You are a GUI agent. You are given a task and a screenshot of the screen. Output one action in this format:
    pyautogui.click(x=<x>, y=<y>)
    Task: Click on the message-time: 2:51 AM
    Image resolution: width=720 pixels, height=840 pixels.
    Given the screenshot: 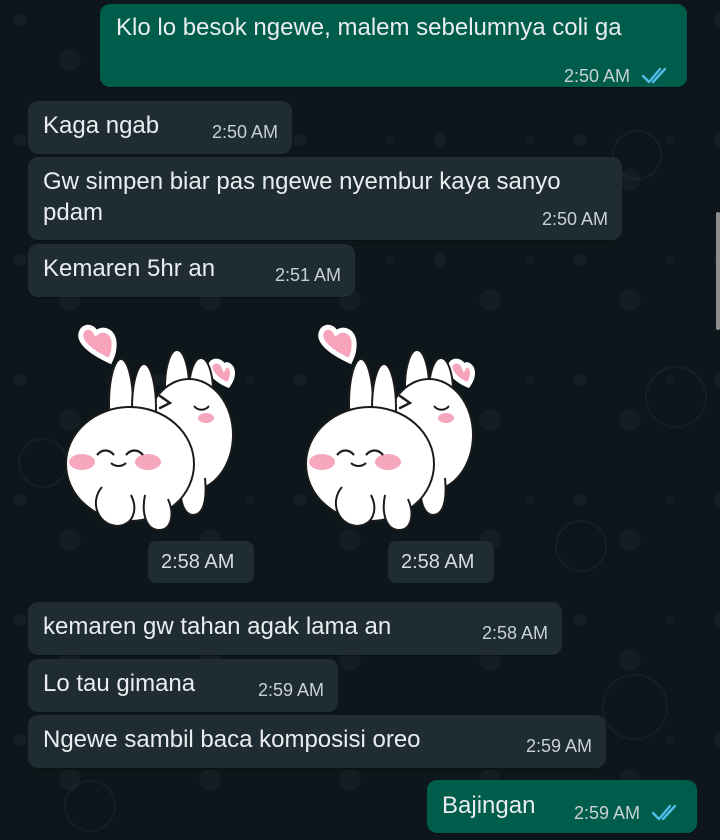 What is the action you would take?
    pyautogui.click(x=307, y=275)
    